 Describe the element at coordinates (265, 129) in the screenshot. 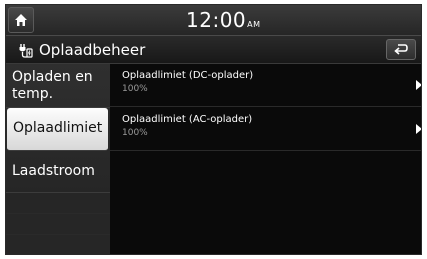

I see `list-item-ac-charge-limit: Oplaadlimiet (AC-oplader) 100%` at that location.